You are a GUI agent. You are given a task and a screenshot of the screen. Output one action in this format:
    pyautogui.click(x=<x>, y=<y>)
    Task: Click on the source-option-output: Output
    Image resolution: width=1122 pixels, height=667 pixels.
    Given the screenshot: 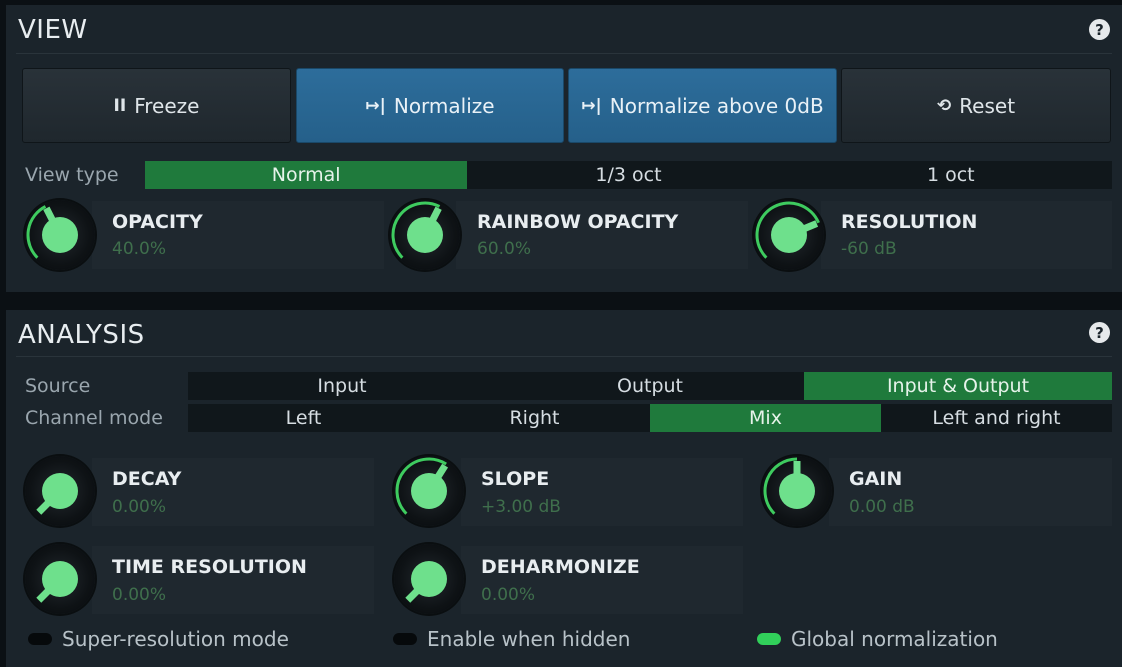 What is the action you would take?
    pyautogui.click(x=650, y=386)
    